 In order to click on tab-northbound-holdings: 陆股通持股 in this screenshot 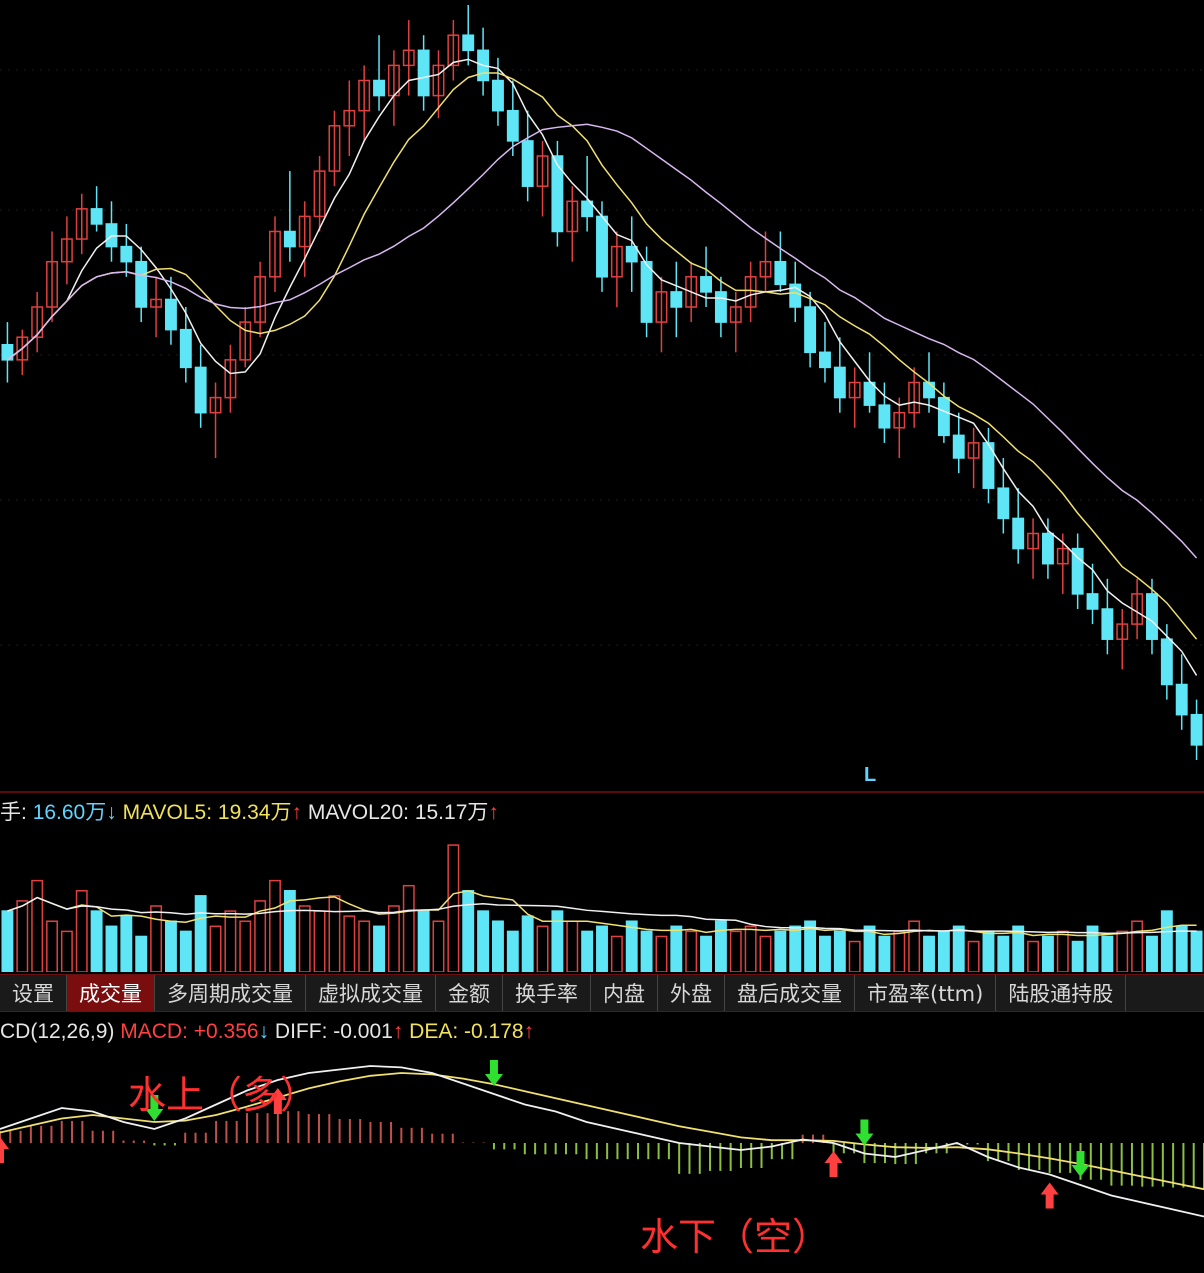, I will do `click(1061, 993)`.